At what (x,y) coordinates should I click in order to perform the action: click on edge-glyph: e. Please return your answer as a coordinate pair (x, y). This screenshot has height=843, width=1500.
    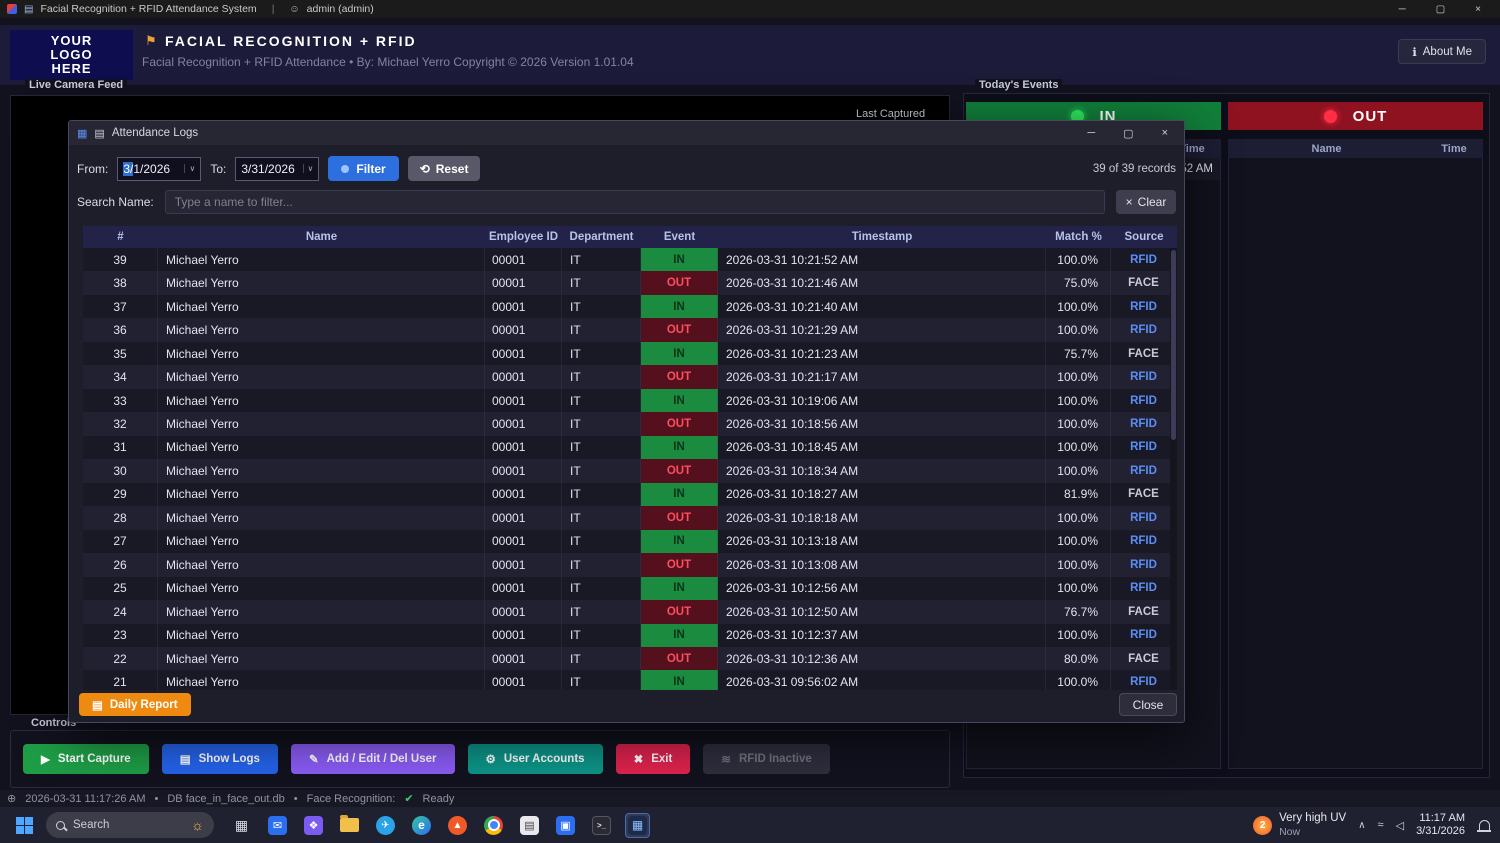
    Looking at the image, I should click on (421, 825).